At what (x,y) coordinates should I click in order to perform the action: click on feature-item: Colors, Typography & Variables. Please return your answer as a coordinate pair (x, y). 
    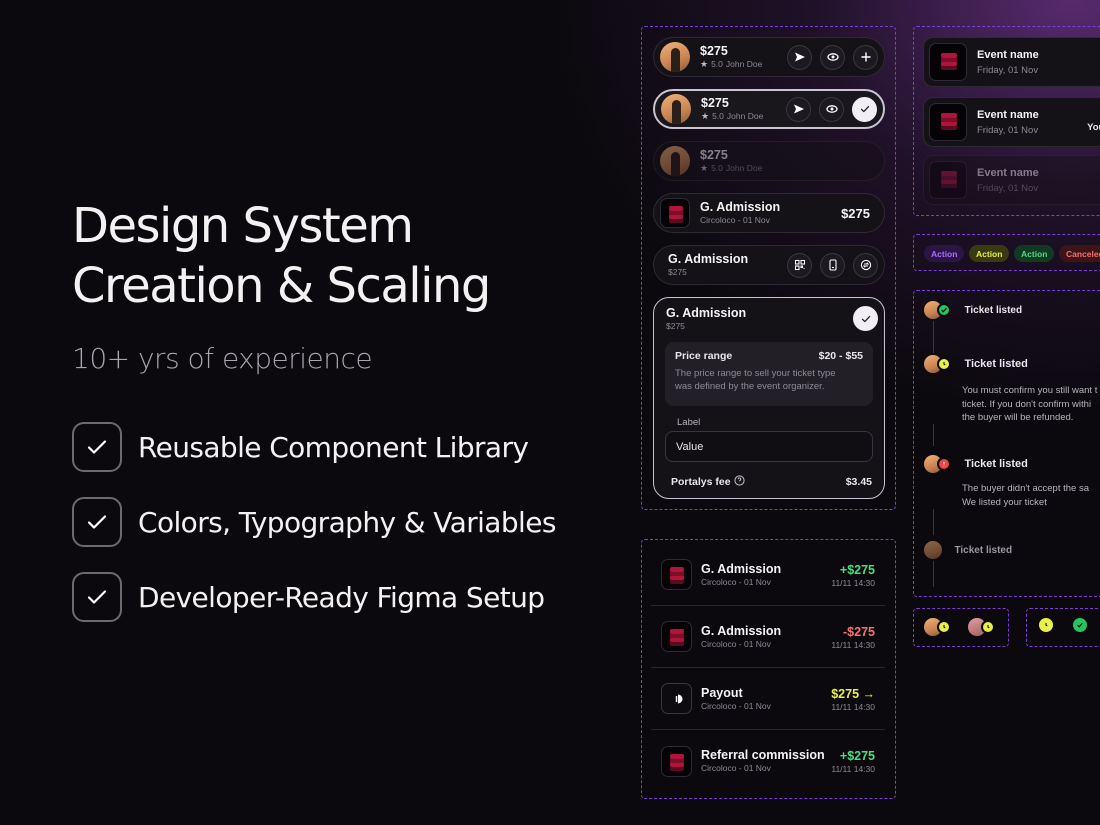
    Looking at the image, I should click on (342, 522).